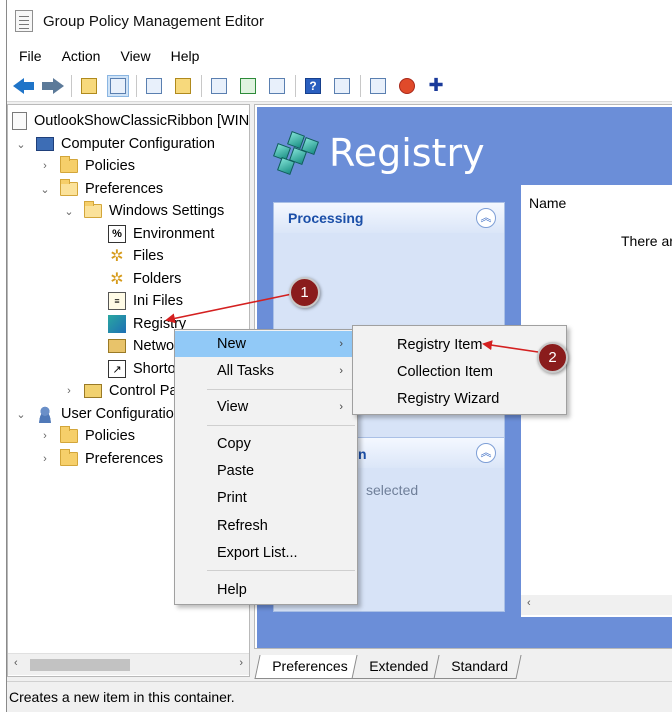 Image resolution: width=672 pixels, height=712 pixels. I want to click on gpo-editor-icon, so click(24, 21).